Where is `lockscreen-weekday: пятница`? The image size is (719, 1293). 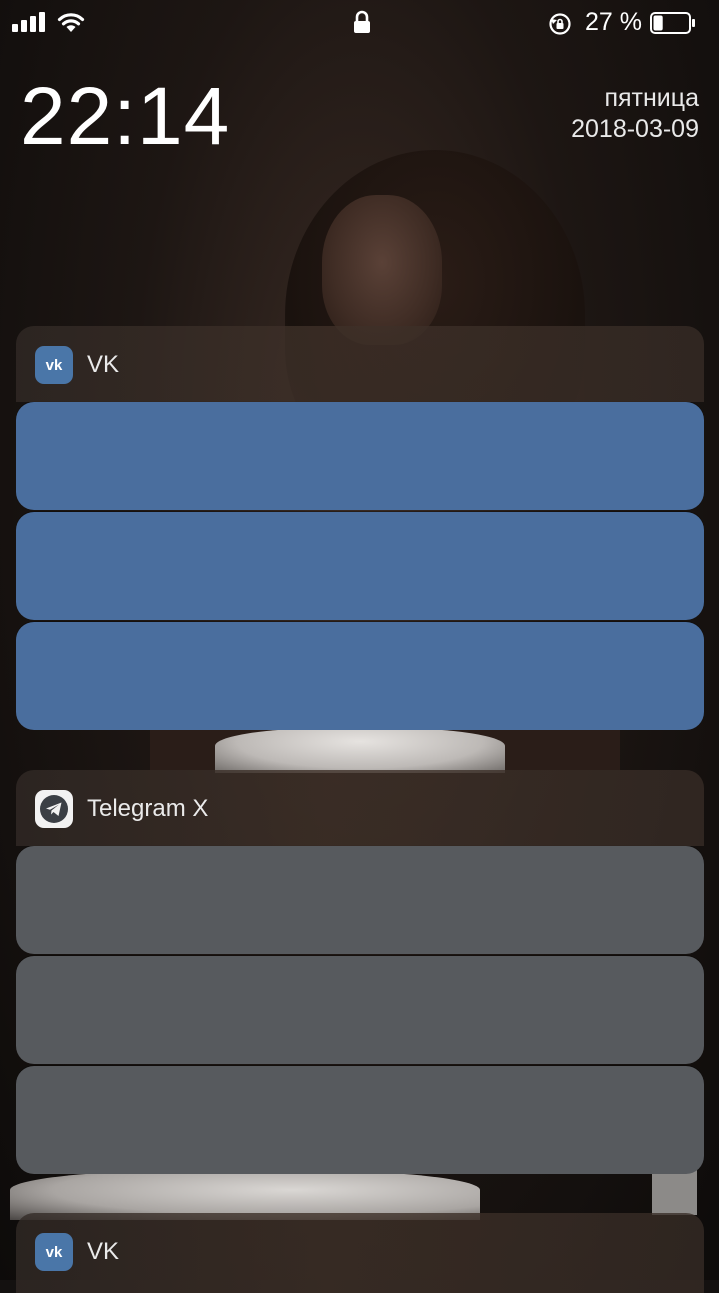
lockscreen-weekday: пятница is located at coordinates (651, 98).